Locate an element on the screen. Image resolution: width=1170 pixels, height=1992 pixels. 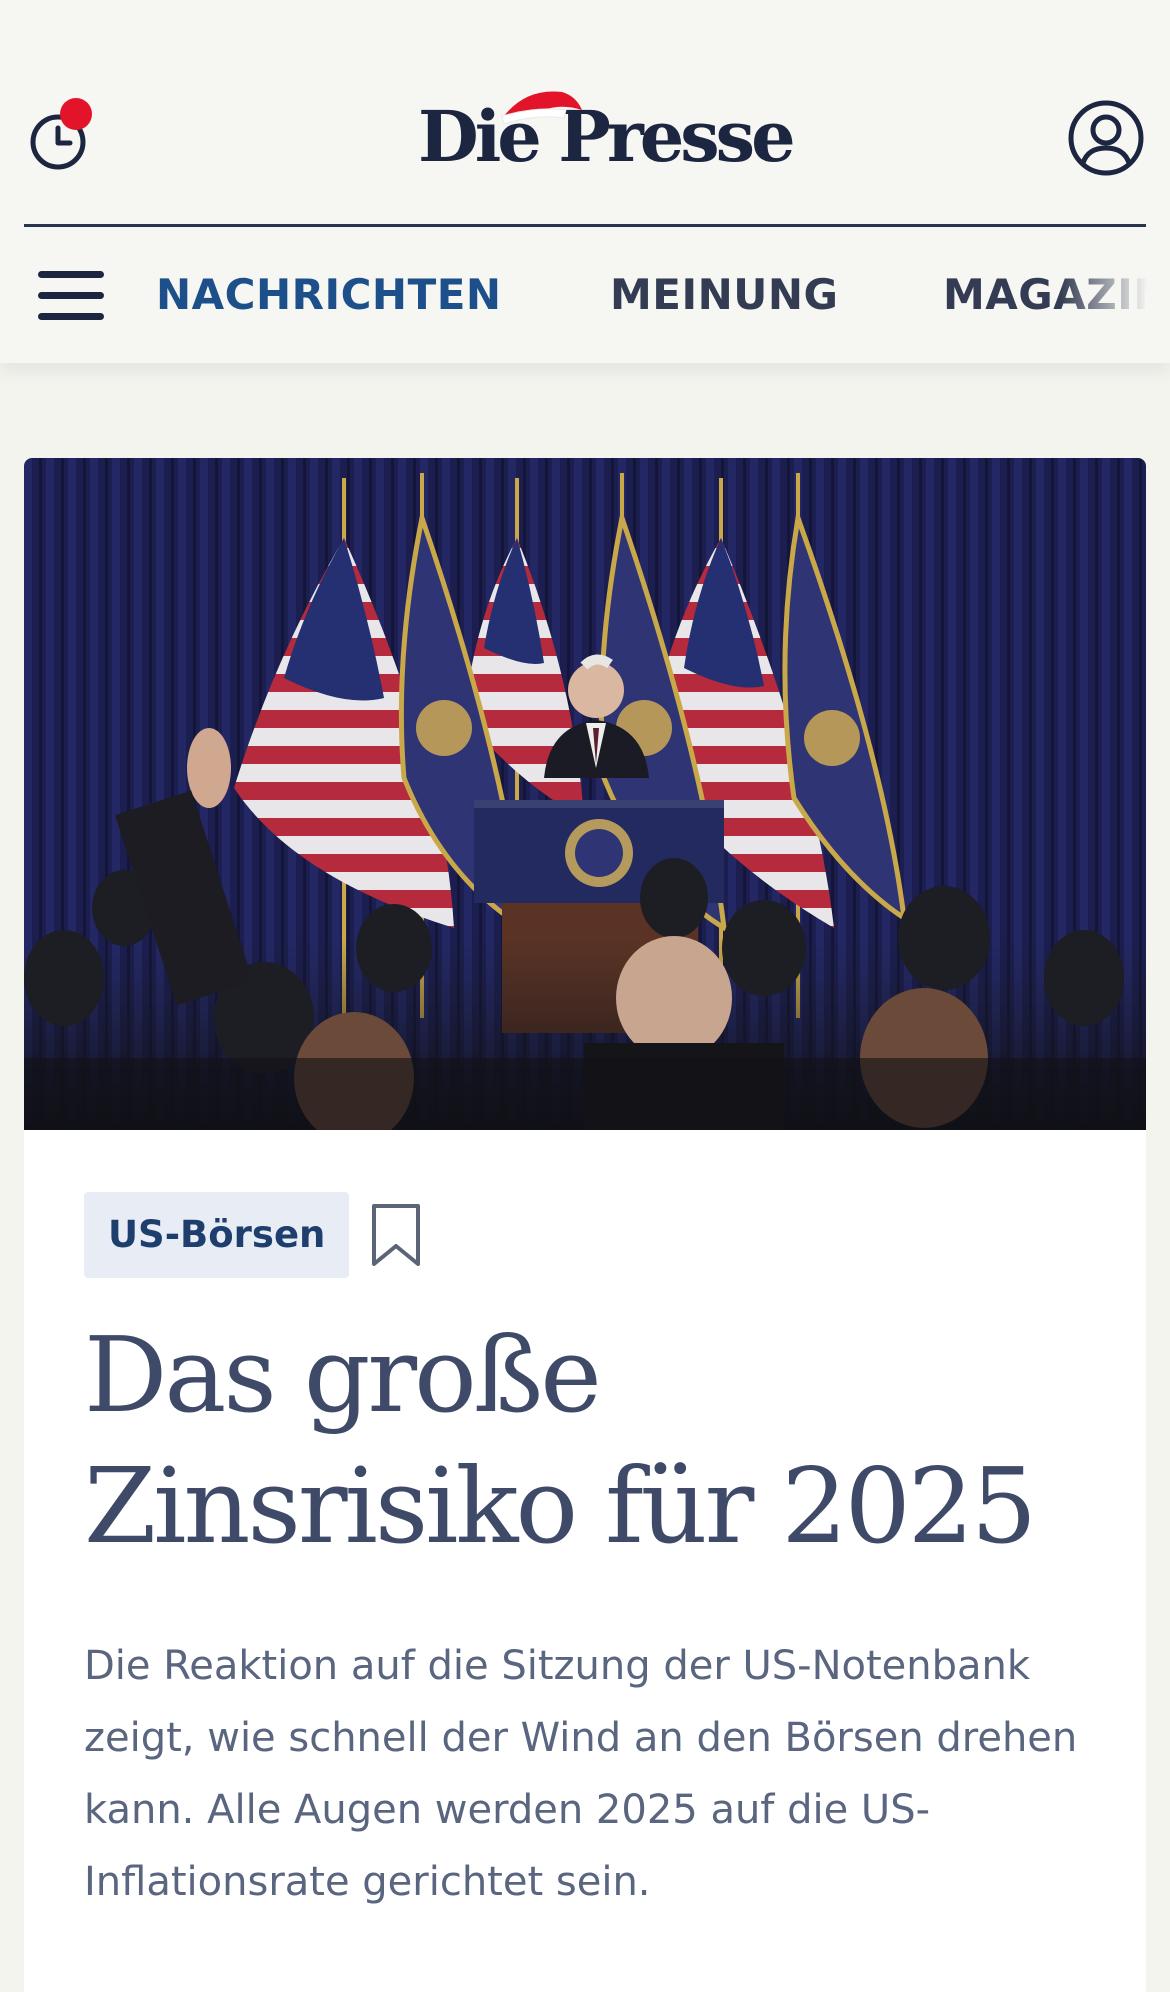
top-header: Die Presse is located at coordinates (585, 113).